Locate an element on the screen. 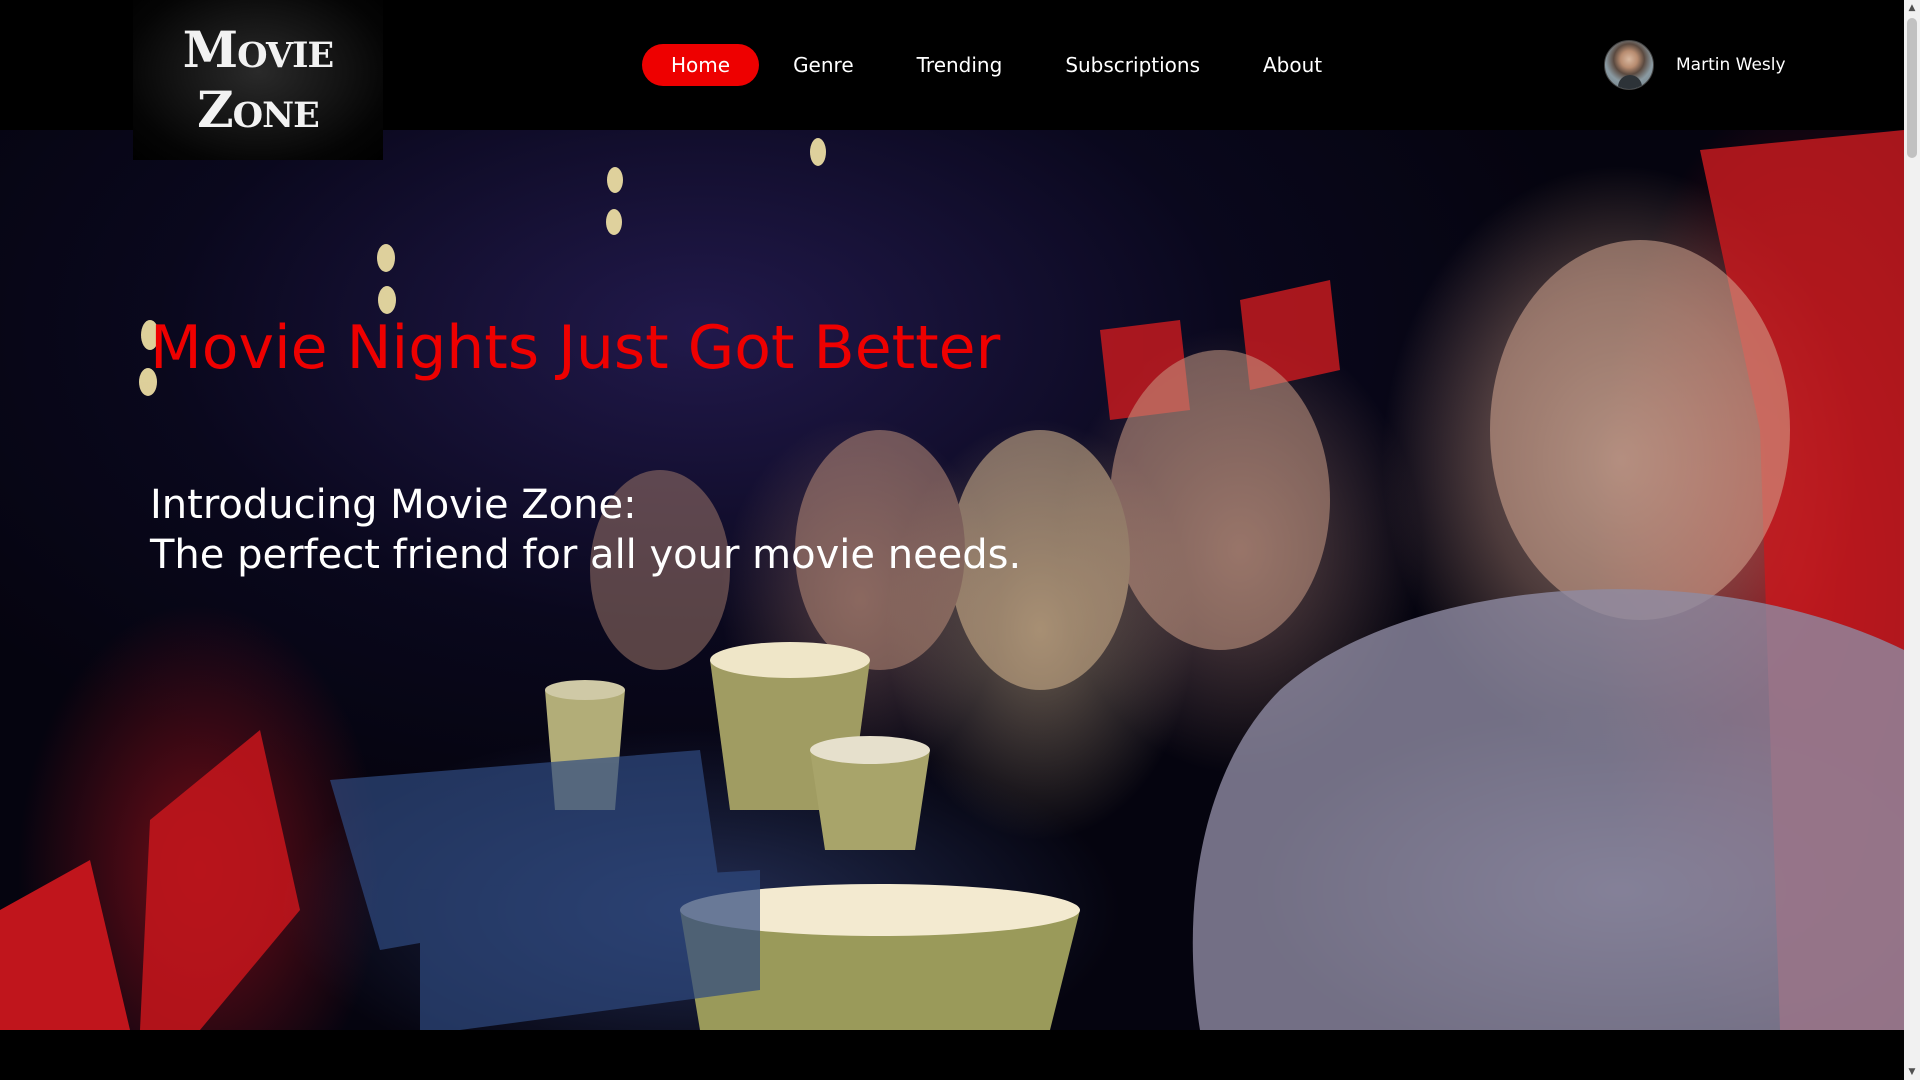  logo-line-1: Movie is located at coordinates (258, 49).